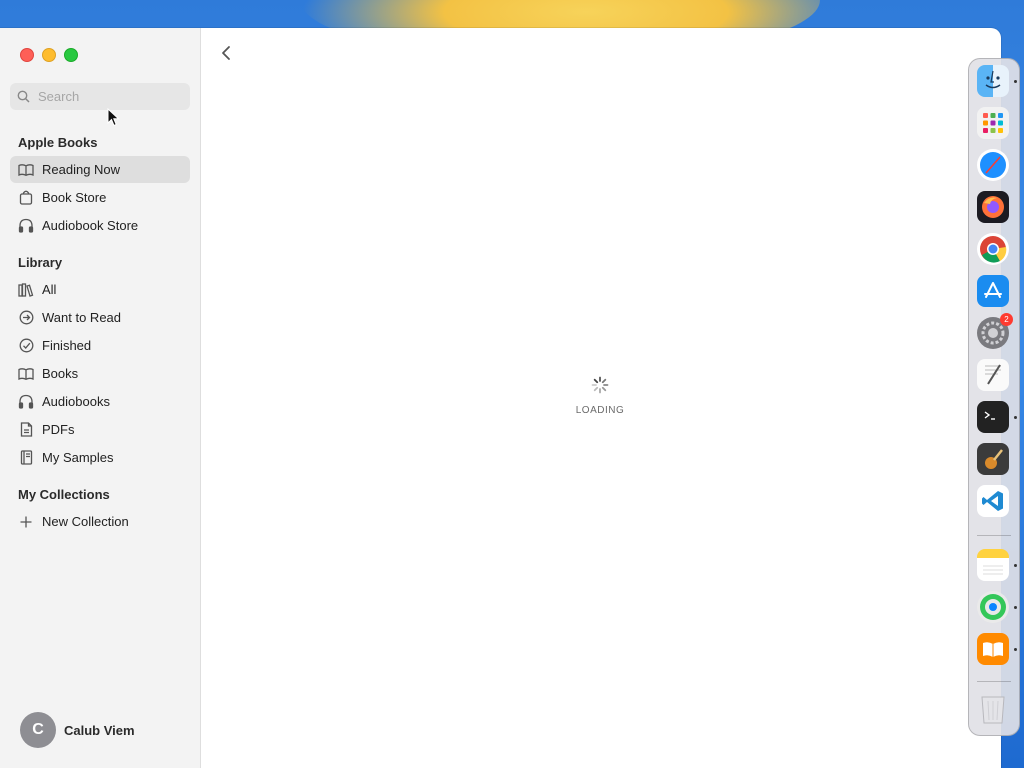 The width and height of the screenshot is (1024, 768). What do you see at coordinates (85, 521) in the screenshot?
I see `sidebar-item-label: New Collection` at bounding box center [85, 521].